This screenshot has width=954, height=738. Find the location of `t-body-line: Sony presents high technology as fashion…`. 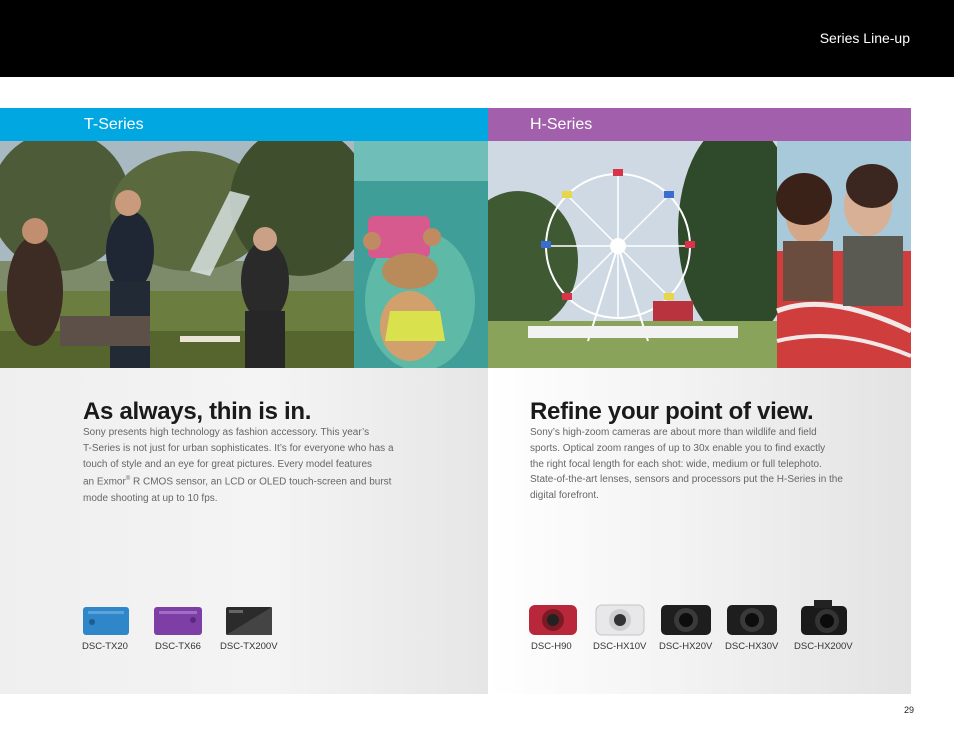

t-body-line: Sony presents high technology as fashion… is located at coordinates (226, 432).